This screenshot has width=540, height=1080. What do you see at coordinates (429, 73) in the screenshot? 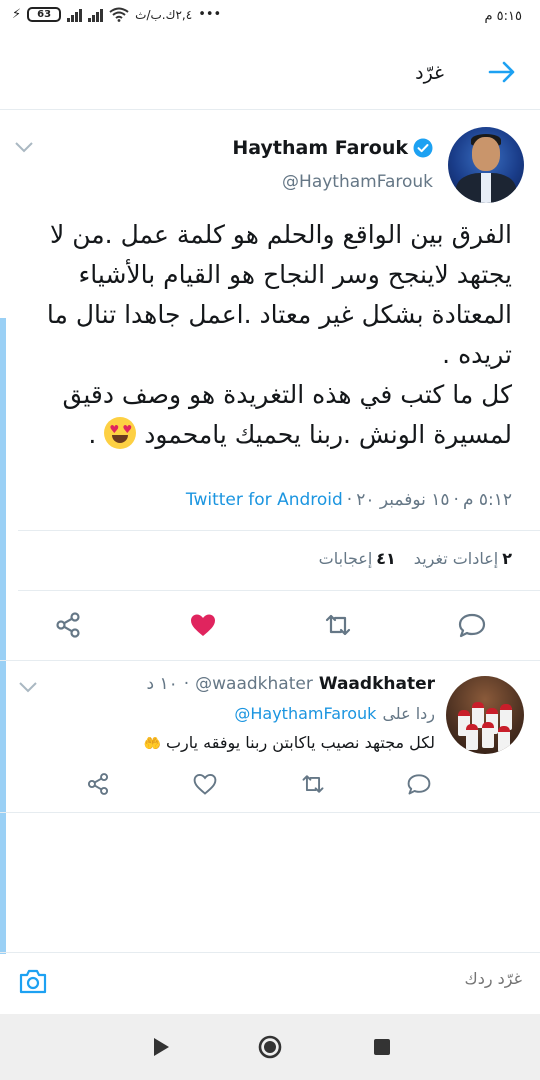
I see `page-title: غرّد` at bounding box center [429, 73].